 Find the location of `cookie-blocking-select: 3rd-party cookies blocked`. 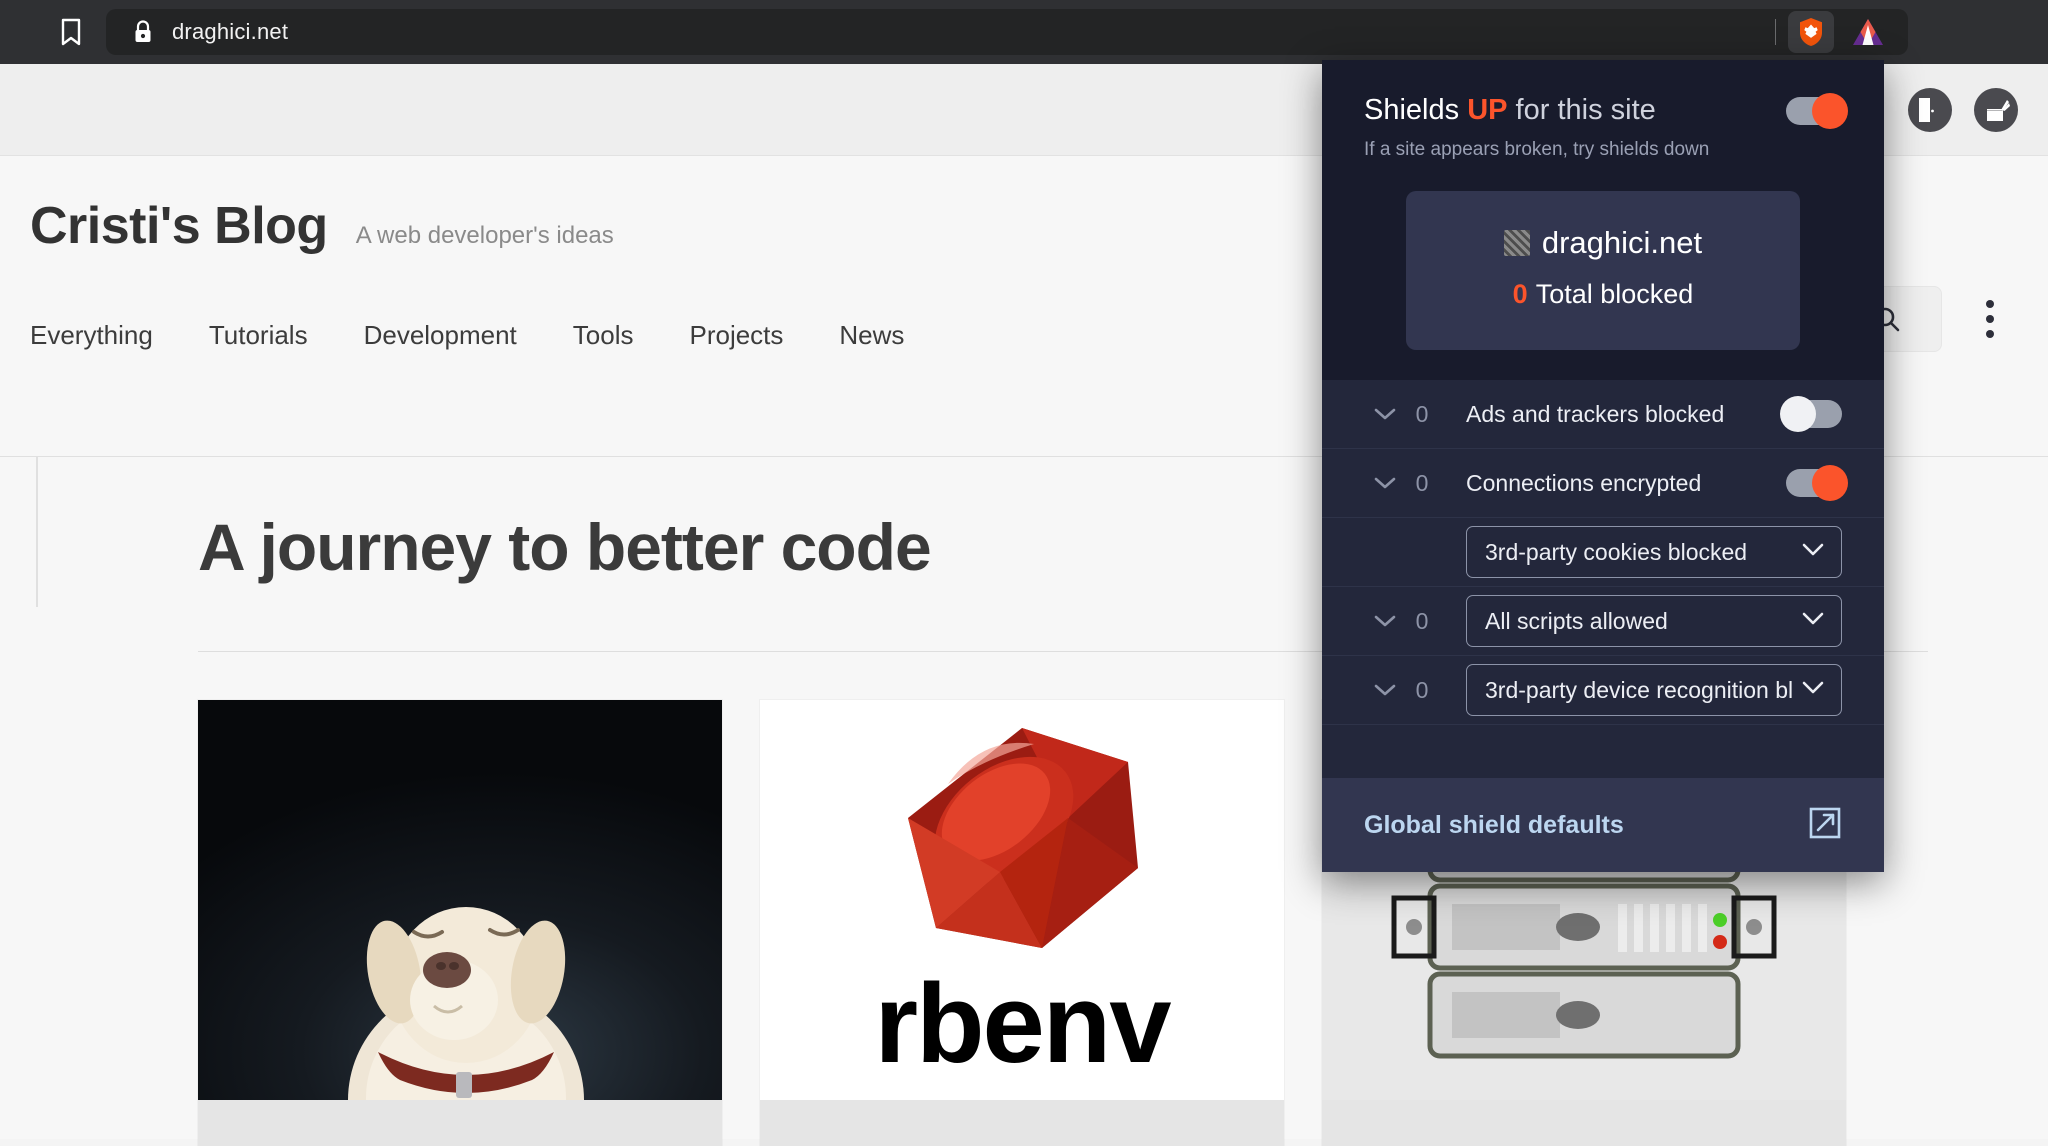

cookie-blocking-select: 3rd-party cookies blocked is located at coordinates (1654, 552).